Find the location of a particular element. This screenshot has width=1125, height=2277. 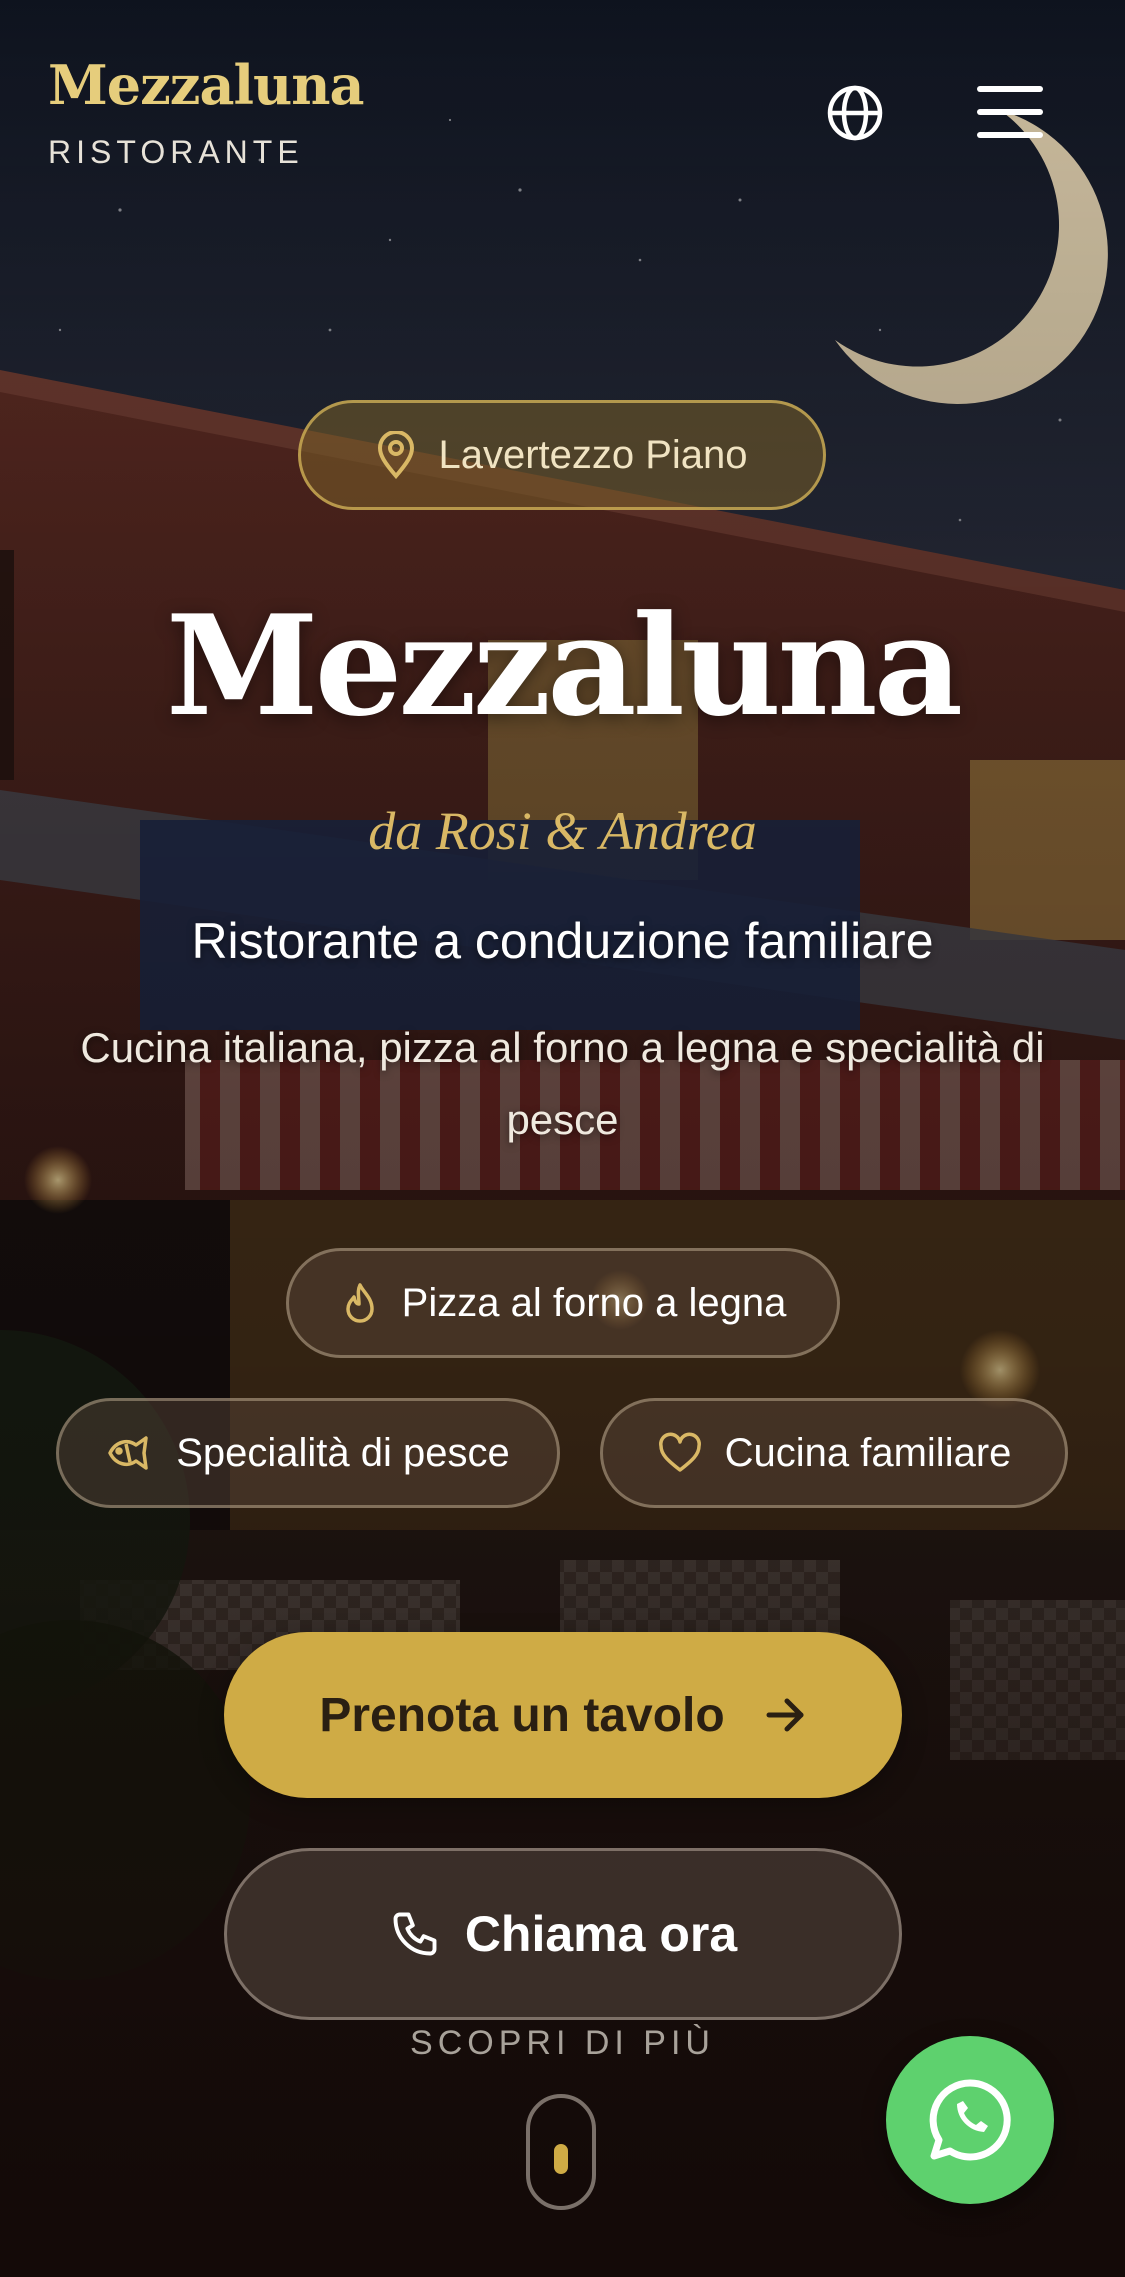

scroll-indicator is located at coordinates (561, 2152).